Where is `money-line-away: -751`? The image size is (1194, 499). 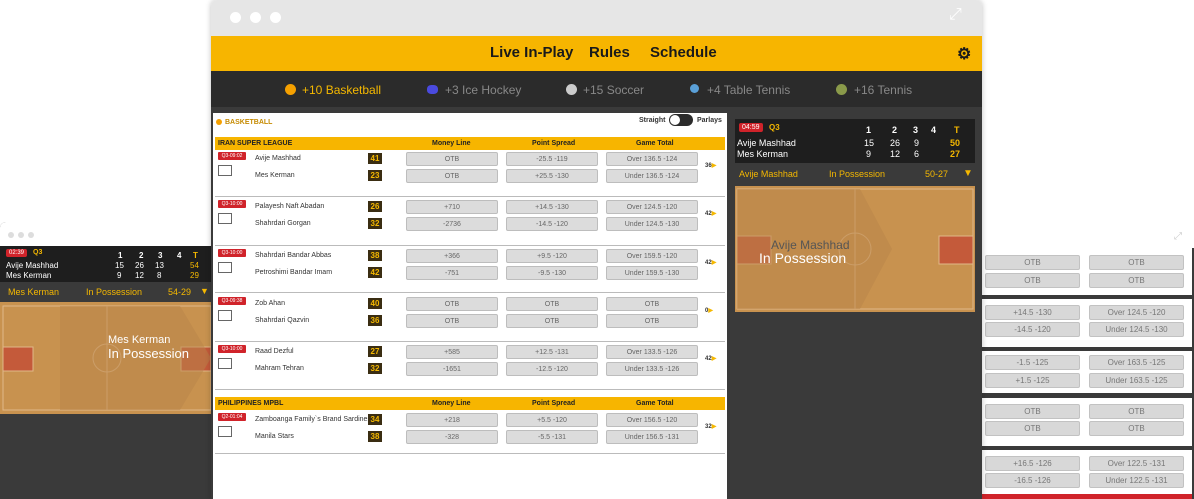 money-line-away: -751 is located at coordinates (452, 273).